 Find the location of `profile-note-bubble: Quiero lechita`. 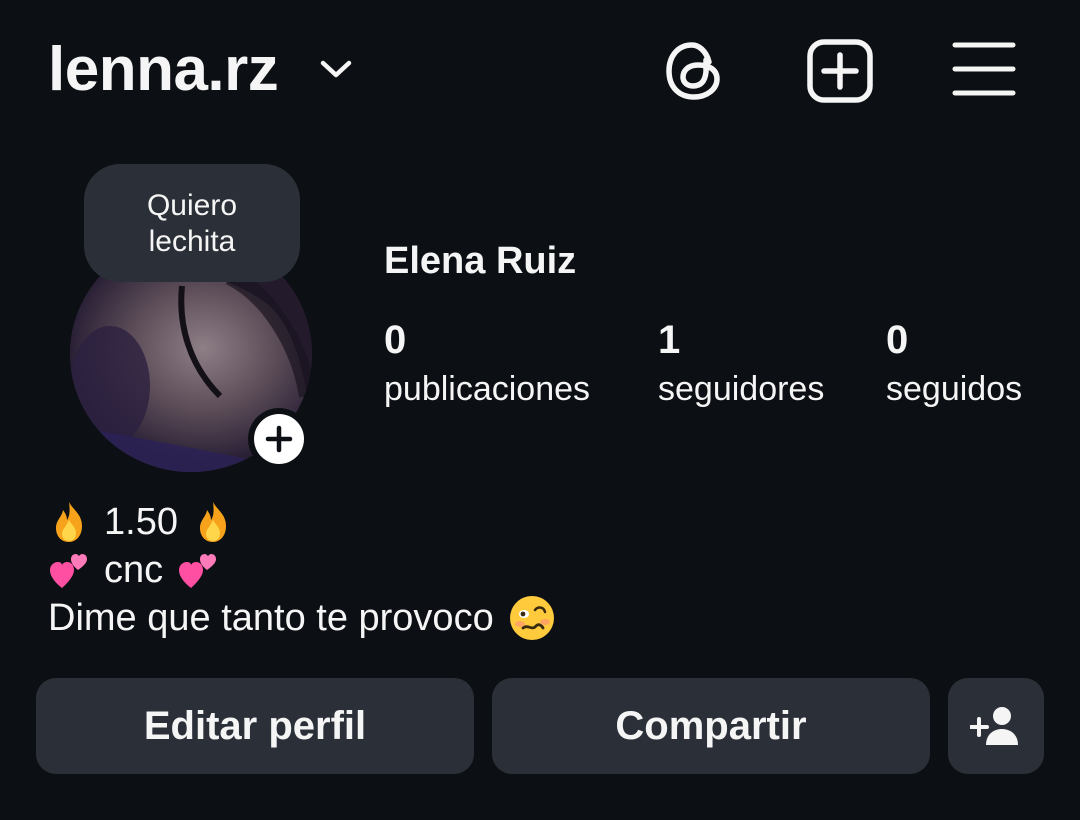

profile-note-bubble: Quiero lechita is located at coordinates (192, 223).